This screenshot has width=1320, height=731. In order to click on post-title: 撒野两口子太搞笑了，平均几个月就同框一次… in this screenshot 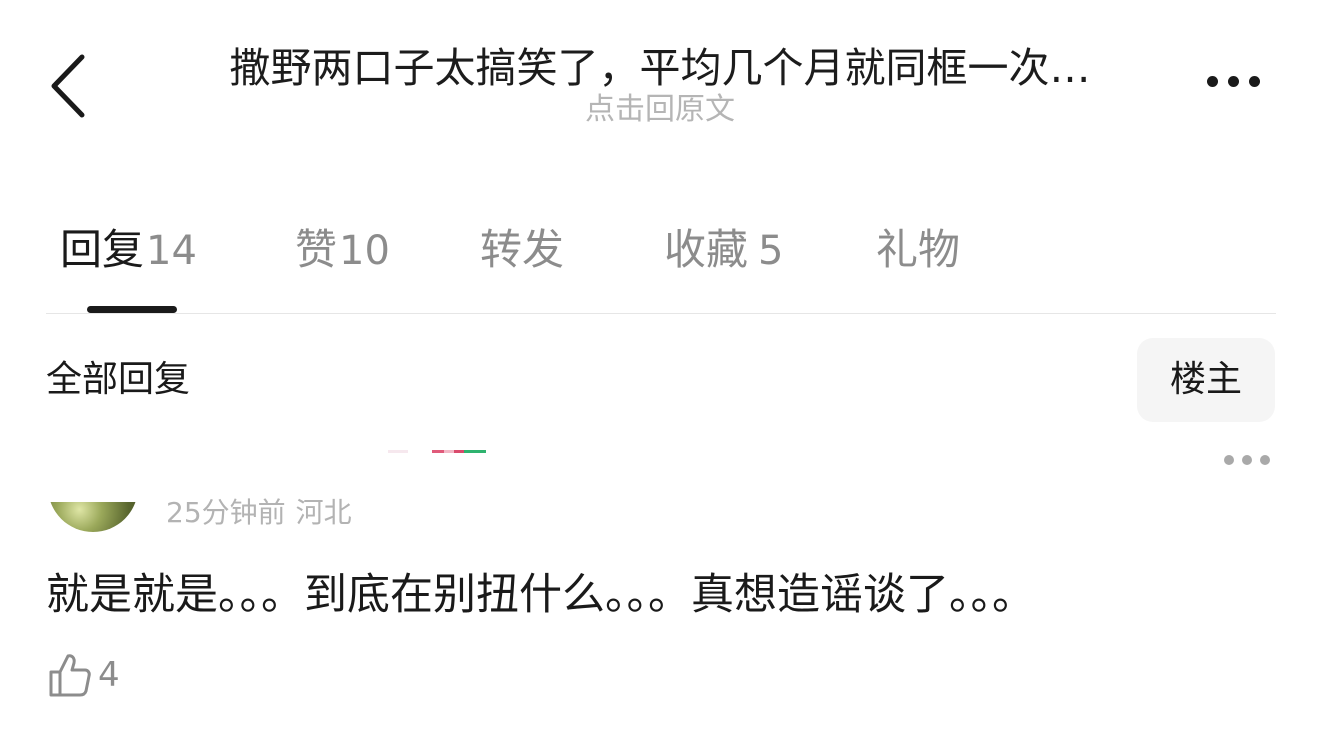, I will do `click(660, 68)`.